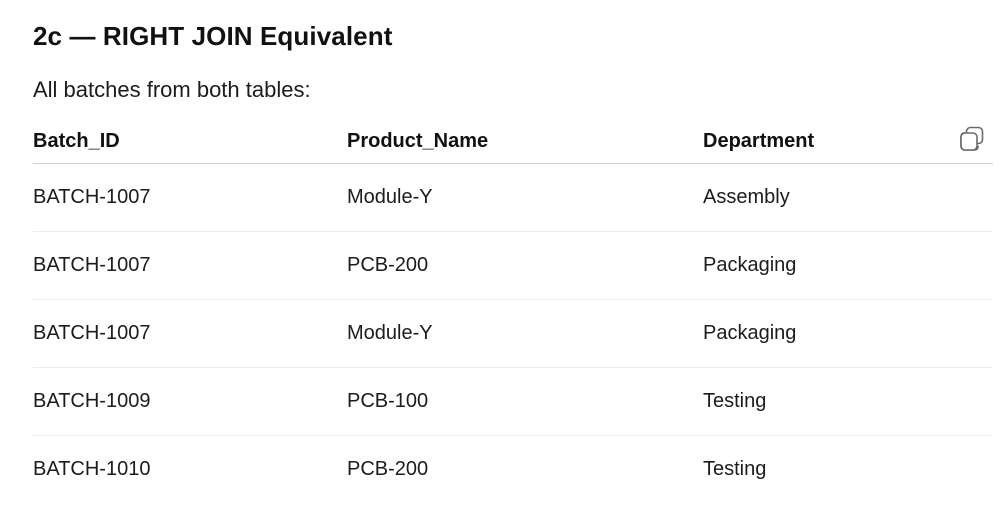 This screenshot has height=514, width=1004. I want to click on column-header-product-name: Product_Name, so click(418, 141).